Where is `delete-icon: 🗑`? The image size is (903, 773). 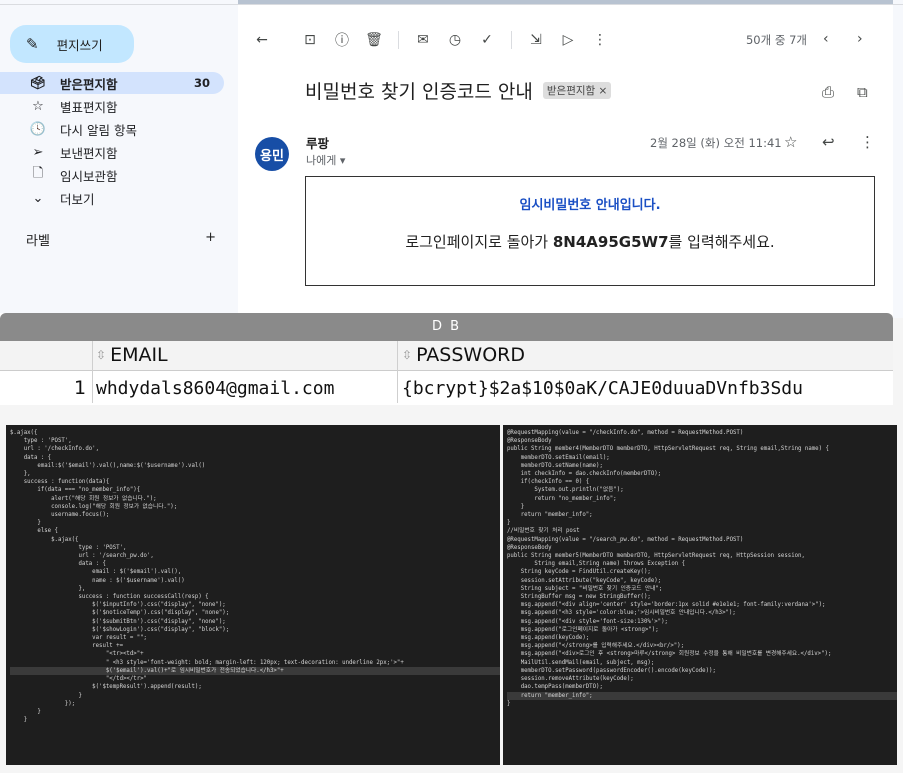
delete-icon: 🗑 is located at coordinates (374, 40).